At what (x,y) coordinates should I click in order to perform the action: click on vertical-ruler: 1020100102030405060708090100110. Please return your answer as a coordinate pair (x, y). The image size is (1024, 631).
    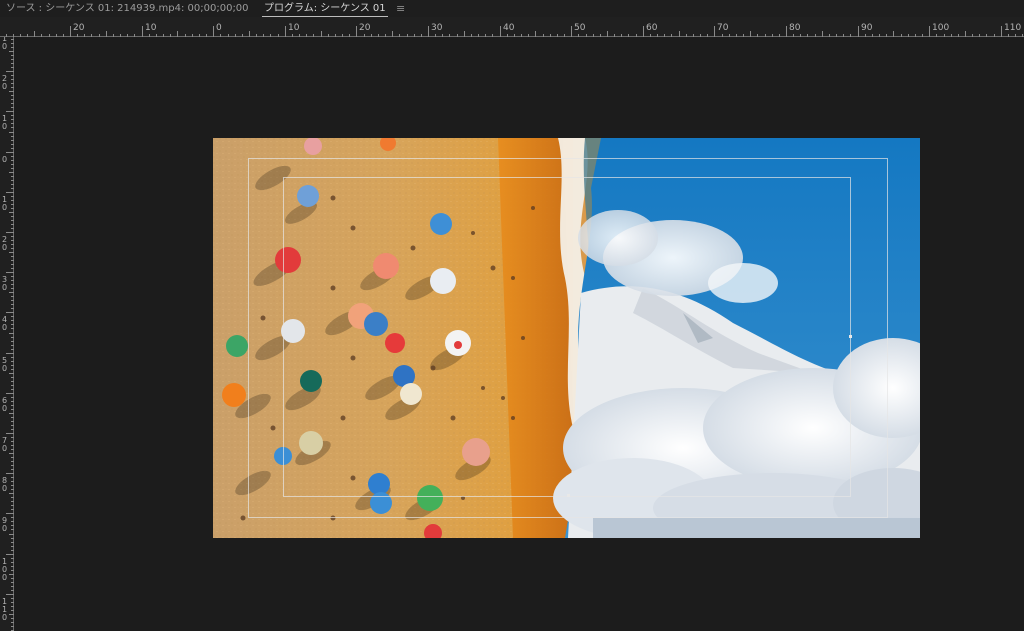
    Looking at the image, I should click on (7, 332).